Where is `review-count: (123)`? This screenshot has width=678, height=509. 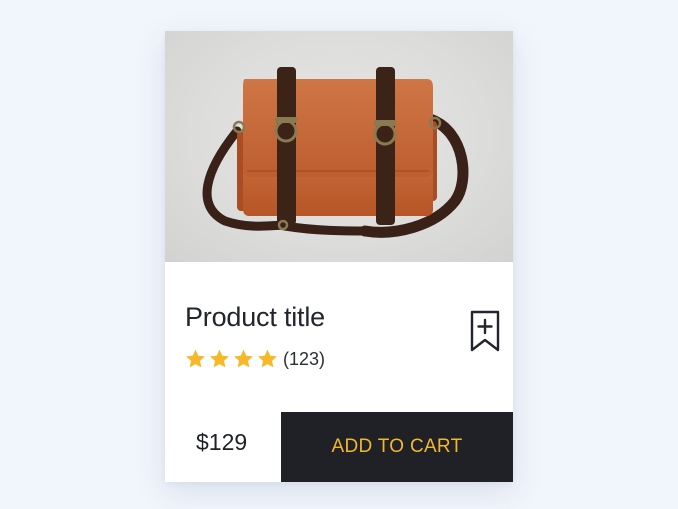 review-count: (123) is located at coordinates (304, 359).